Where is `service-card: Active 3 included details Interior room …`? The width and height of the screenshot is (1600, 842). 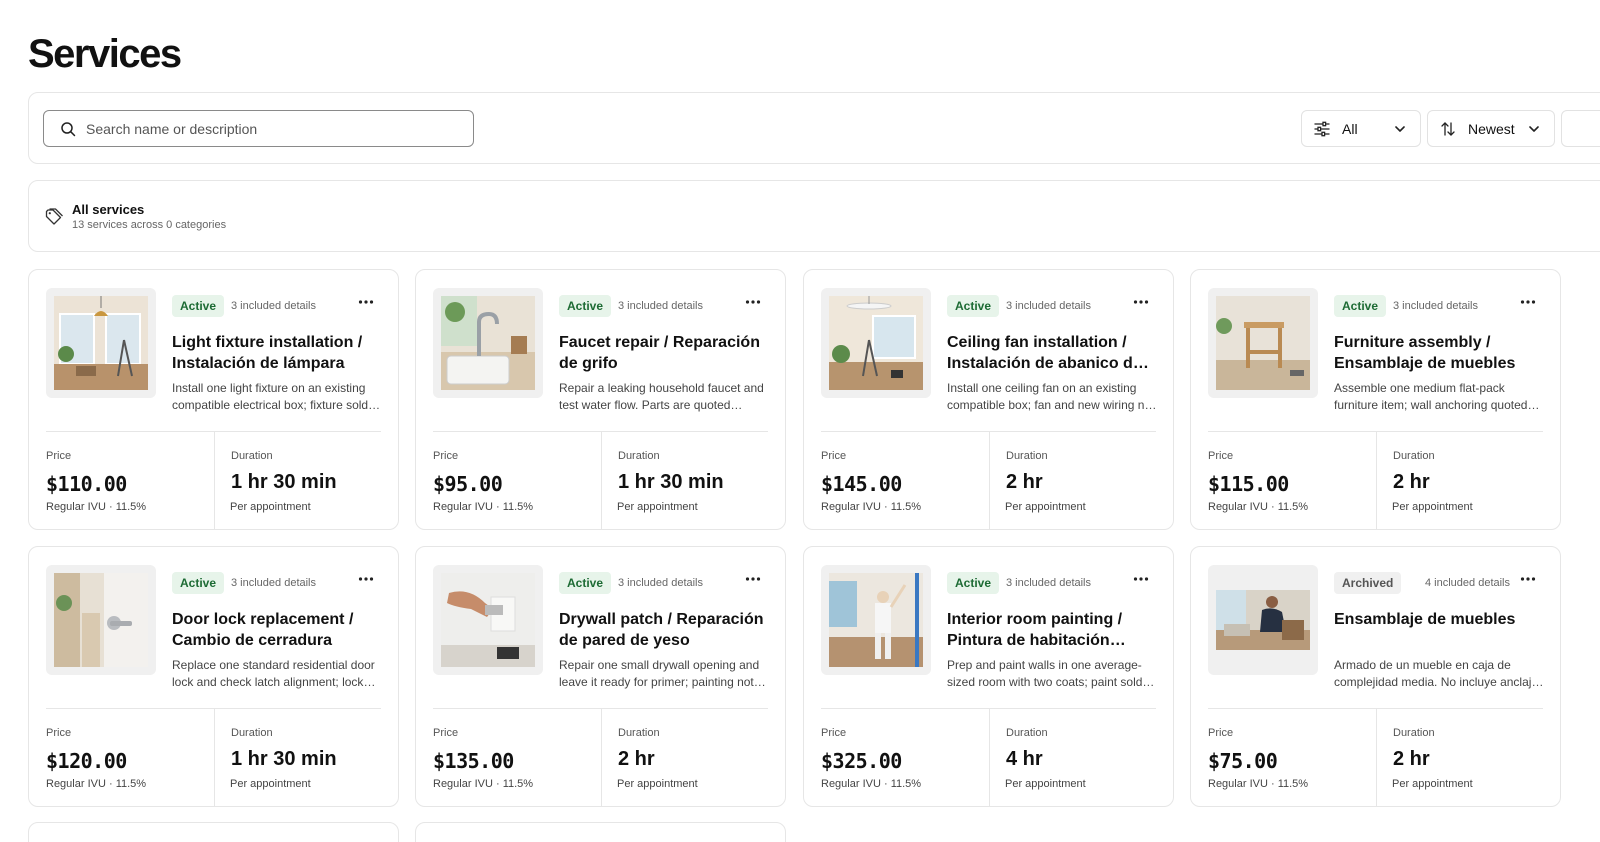 service-card: Active 3 included details Interior room … is located at coordinates (988, 676).